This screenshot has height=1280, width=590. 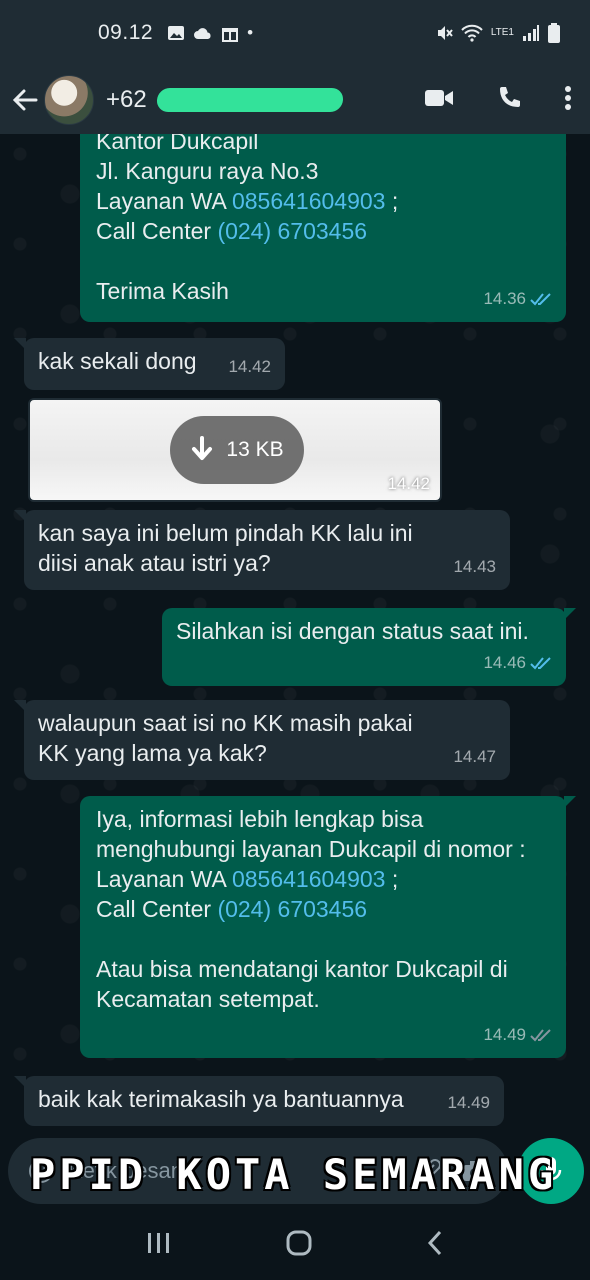 I want to click on video-camera-icon, so click(x=439, y=97).